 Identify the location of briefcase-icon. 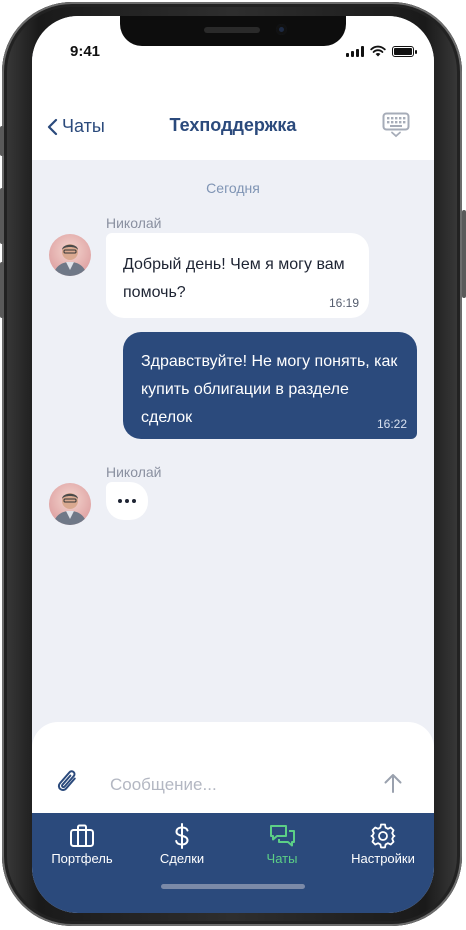
(82, 835).